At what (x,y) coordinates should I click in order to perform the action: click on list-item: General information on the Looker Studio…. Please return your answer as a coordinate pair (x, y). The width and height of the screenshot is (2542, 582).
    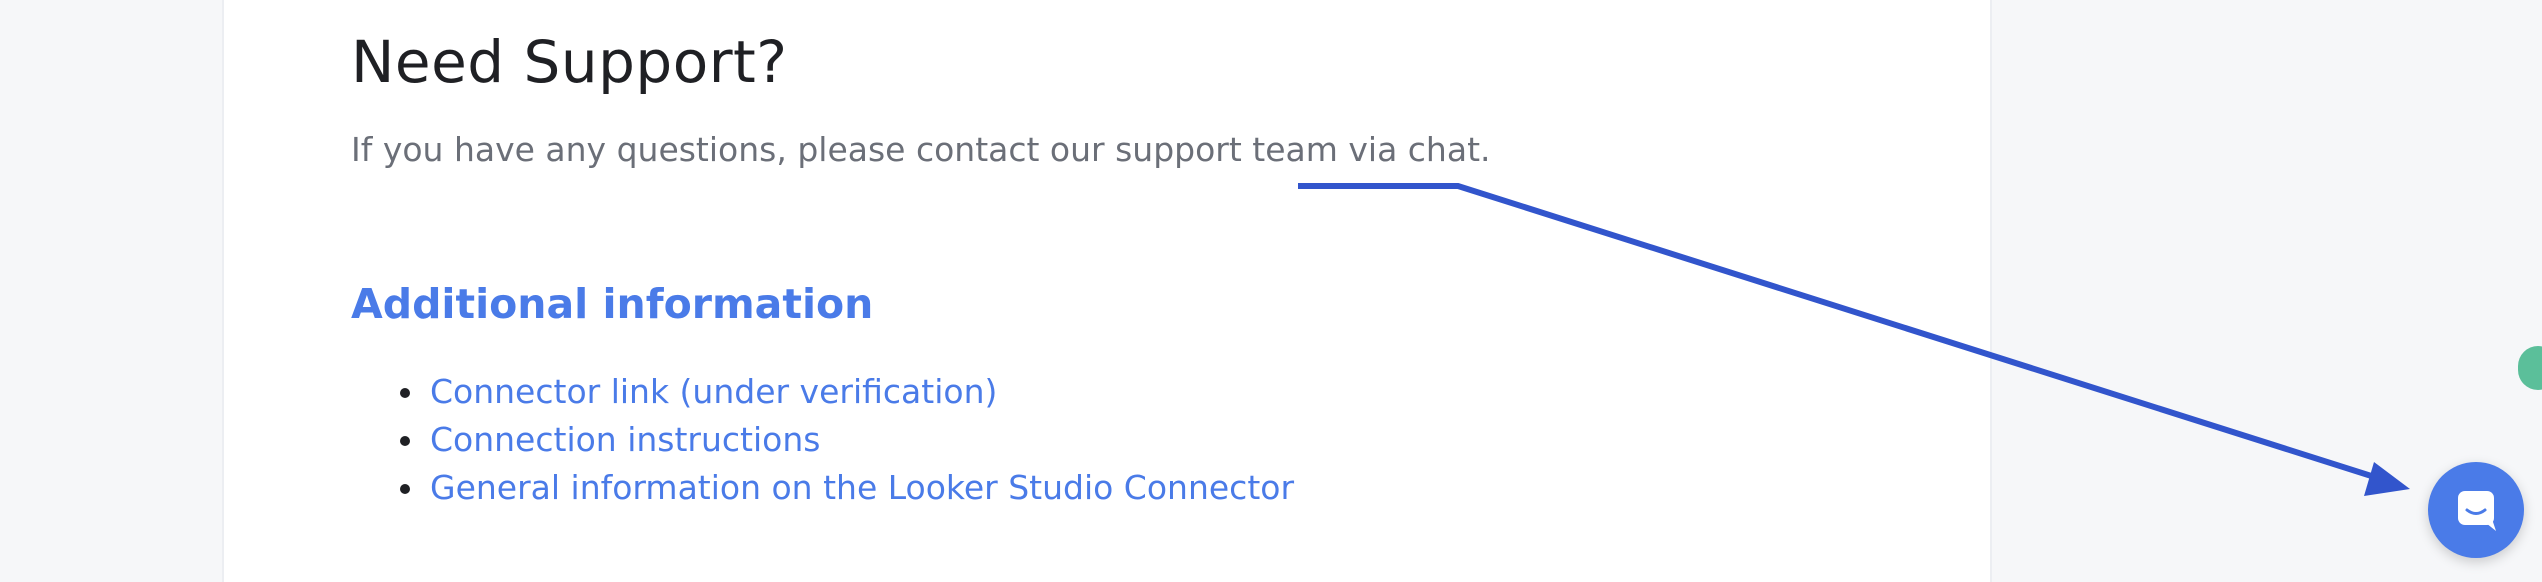
    Looking at the image, I should click on (842, 488).